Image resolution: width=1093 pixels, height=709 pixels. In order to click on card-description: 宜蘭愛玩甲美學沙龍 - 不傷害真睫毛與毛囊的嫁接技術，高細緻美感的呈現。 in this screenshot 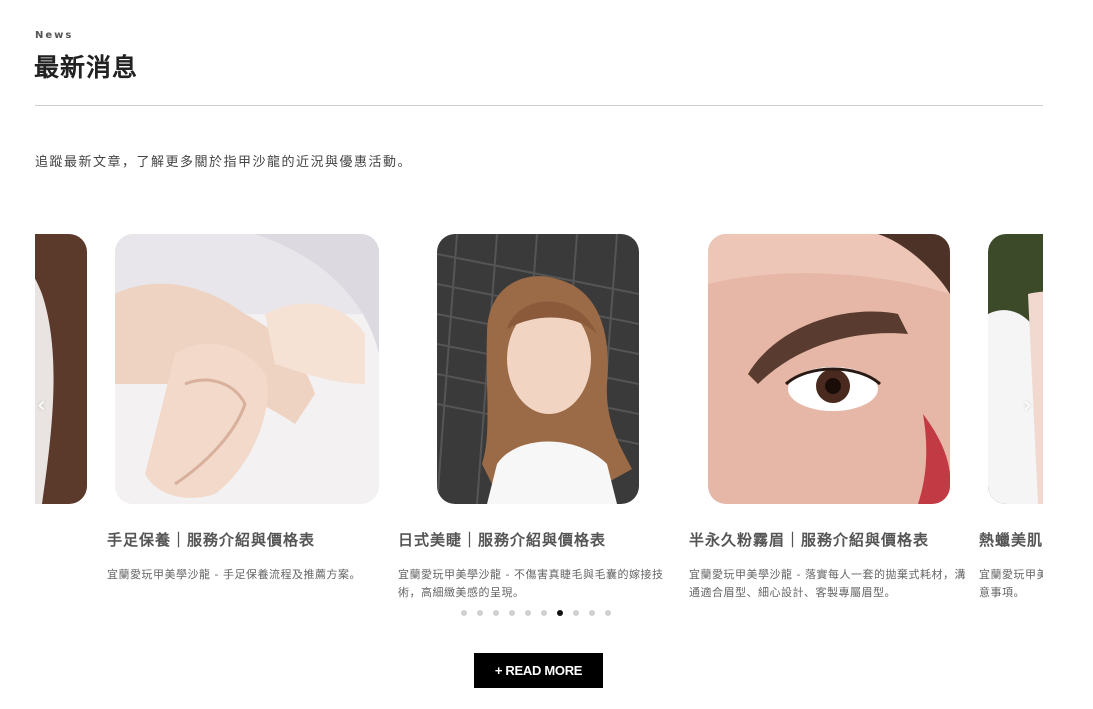, I will do `click(531, 583)`.